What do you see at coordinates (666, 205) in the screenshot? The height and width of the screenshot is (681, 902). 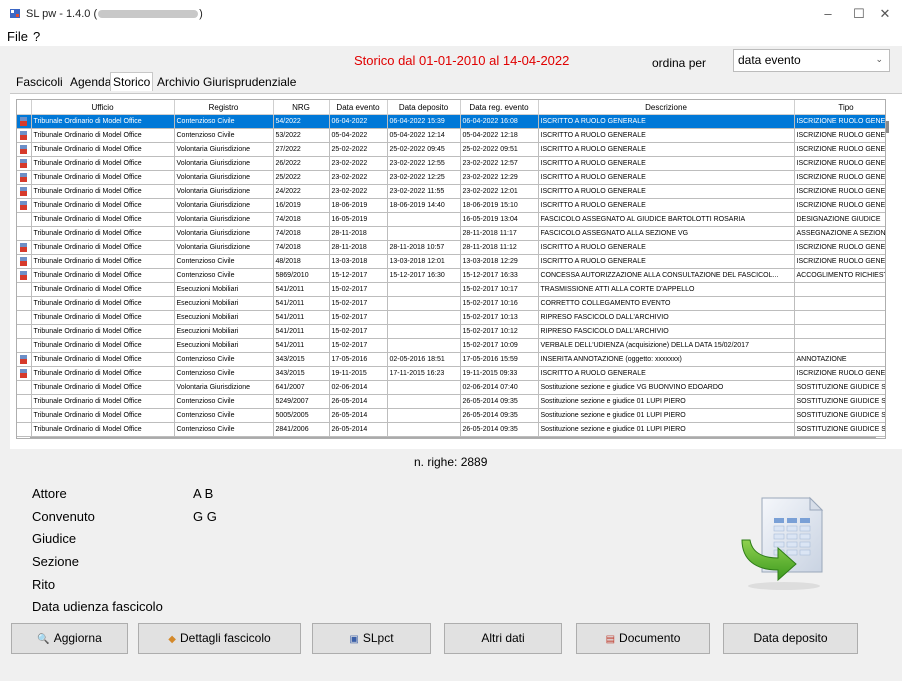 I see `cell-descrizione: ISCRITTO A RUOLO GENERALE` at bounding box center [666, 205].